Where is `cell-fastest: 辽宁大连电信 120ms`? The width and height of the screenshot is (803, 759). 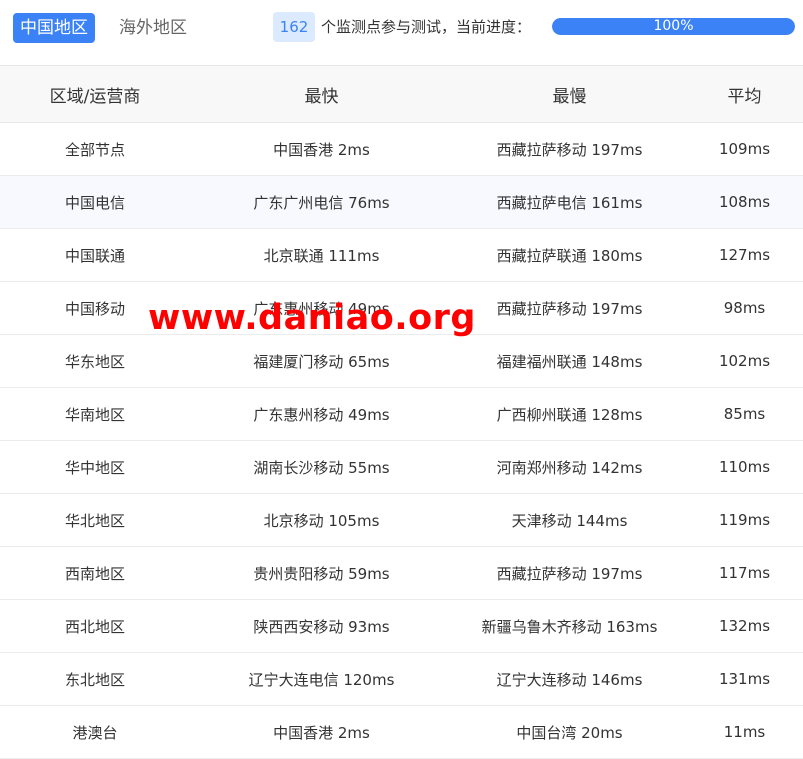 cell-fastest: 辽宁大连电信 120ms is located at coordinates (321, 679).